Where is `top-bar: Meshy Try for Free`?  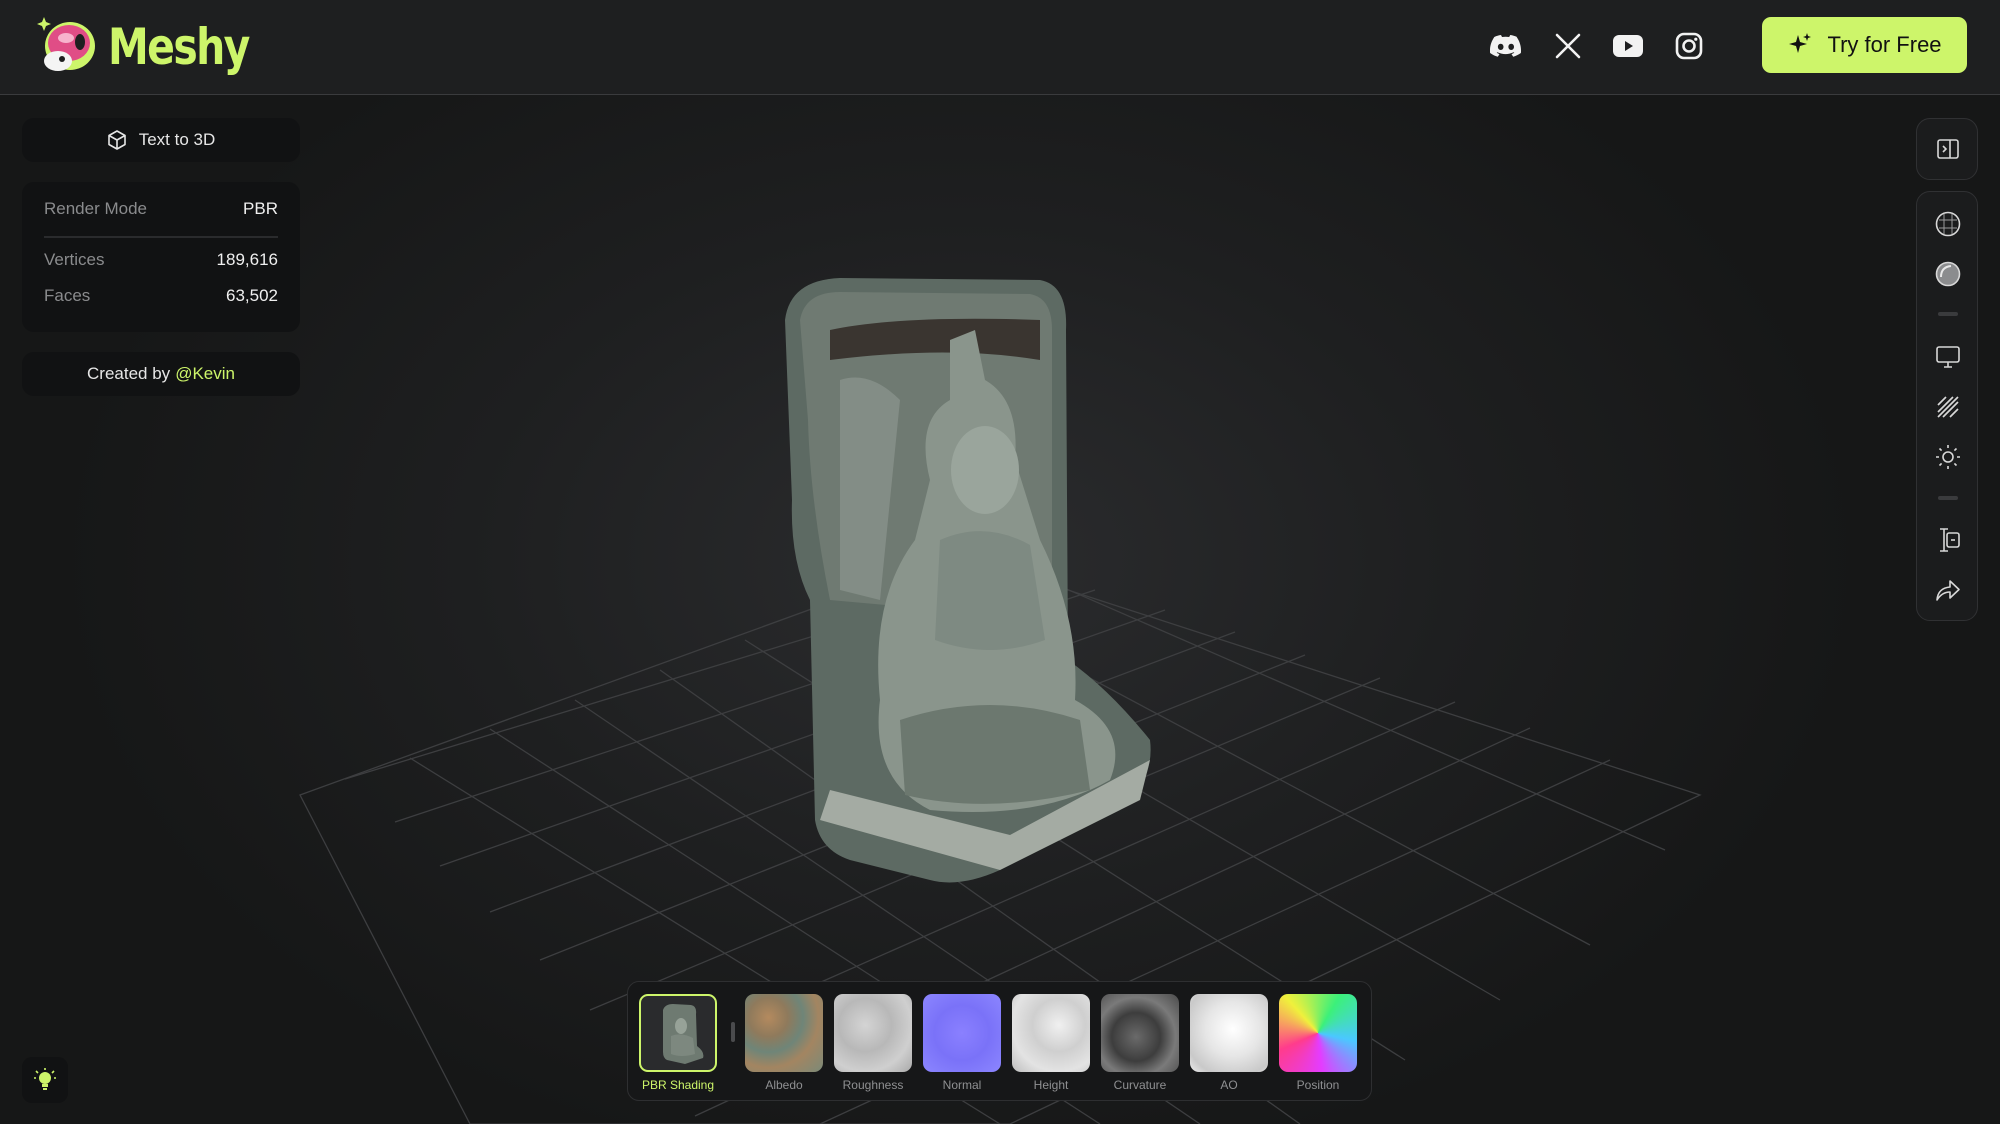
top-bar: Meshy Try for Free is located at coordinates (1000, 47).